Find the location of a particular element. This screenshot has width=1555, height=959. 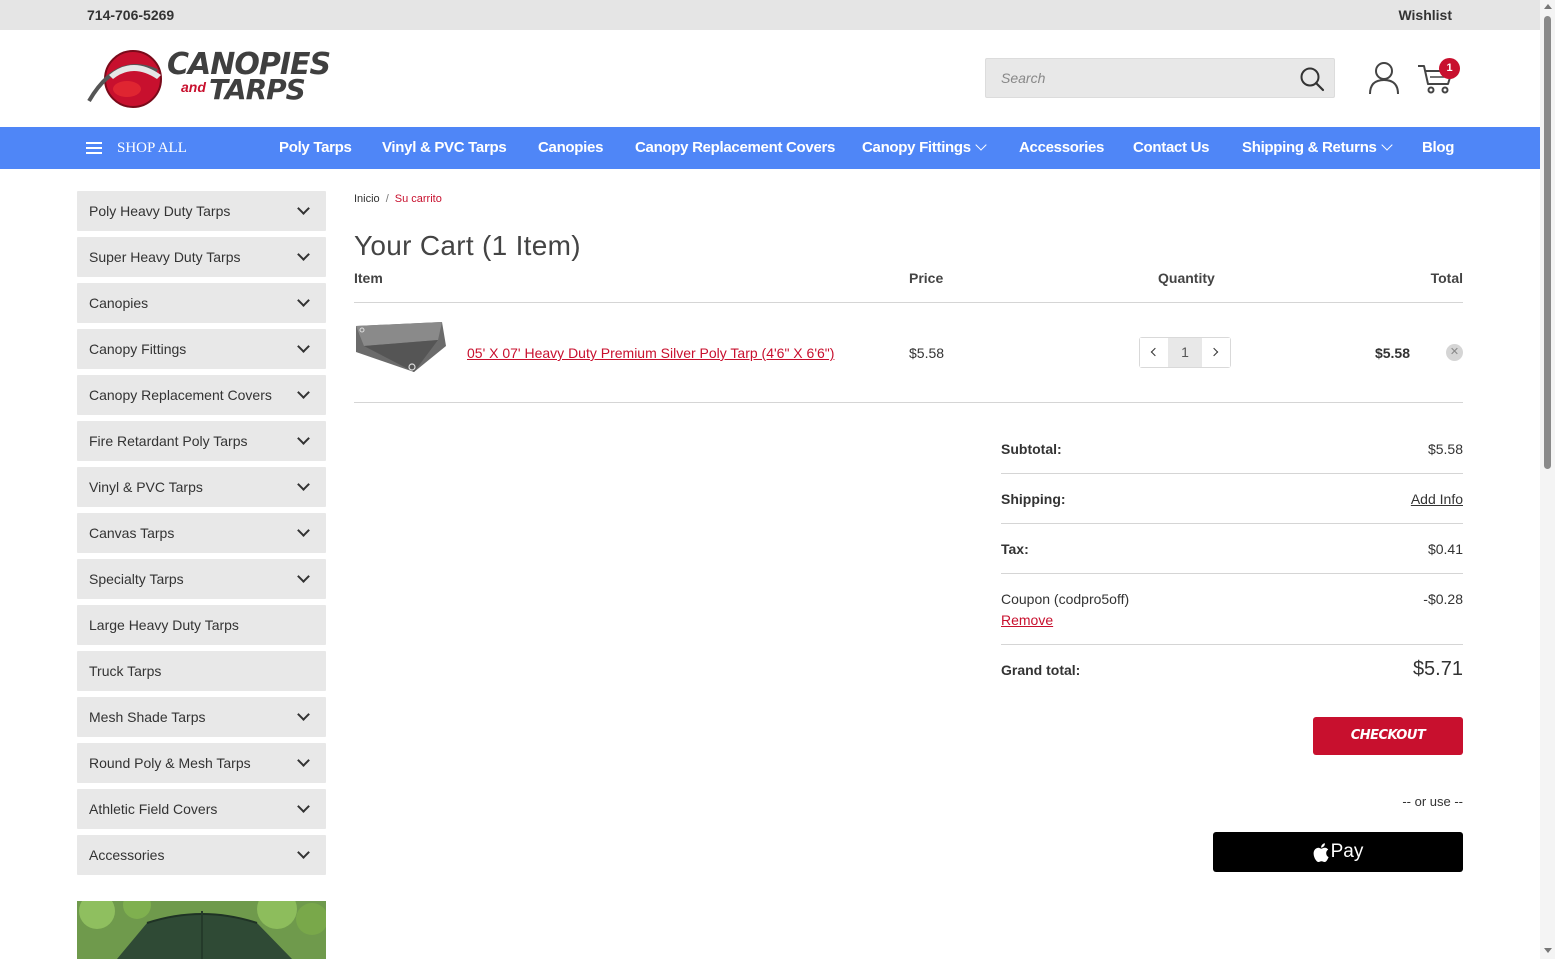

shop-all-button: SHOP ALL is located at coordinates (136, 148).